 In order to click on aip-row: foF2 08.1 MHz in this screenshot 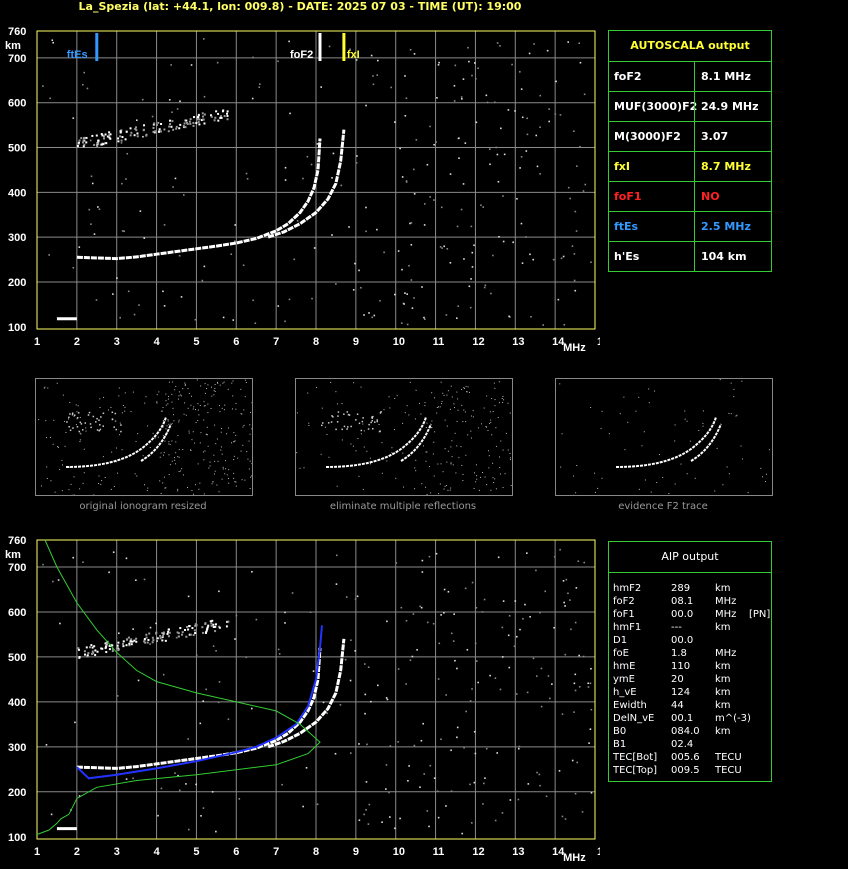, I will do `click(692, 601)`.